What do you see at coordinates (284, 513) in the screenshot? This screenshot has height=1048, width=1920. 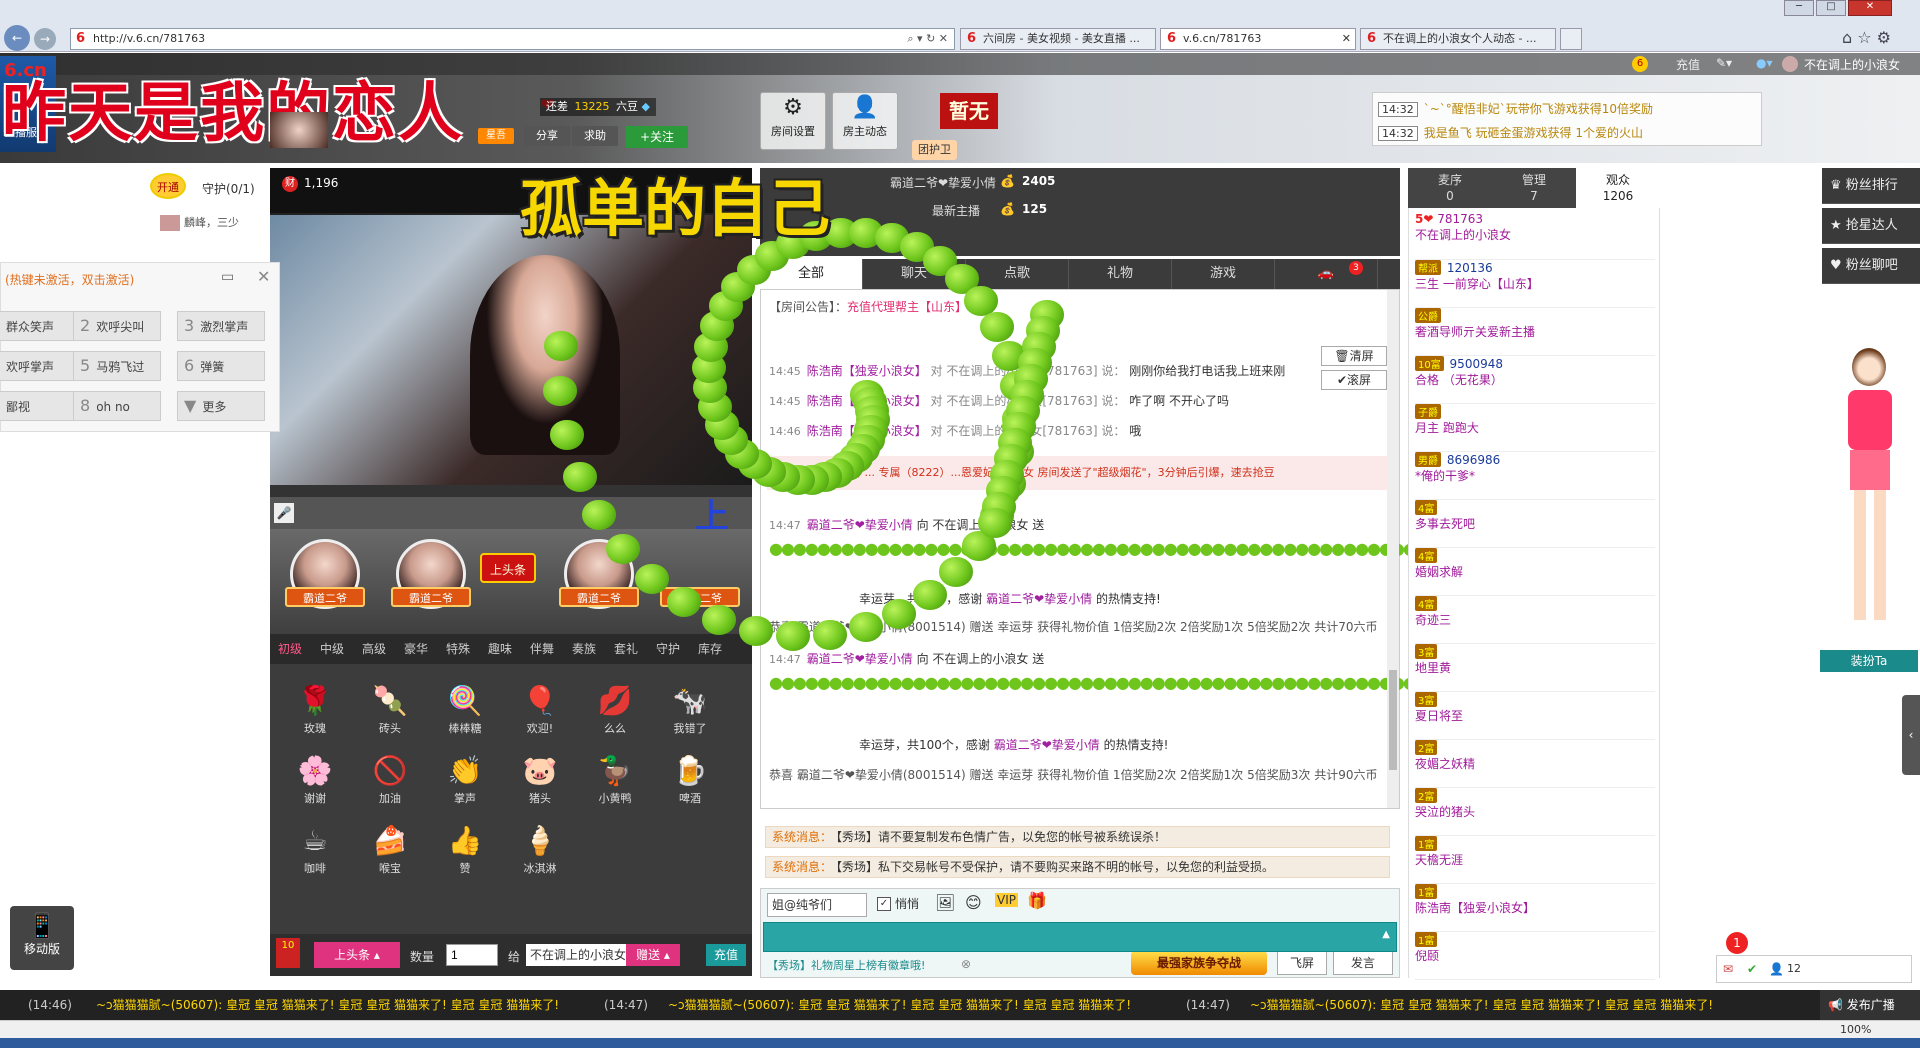 I see `microphone-icon: 🎤` at bounding box center [284, 513].